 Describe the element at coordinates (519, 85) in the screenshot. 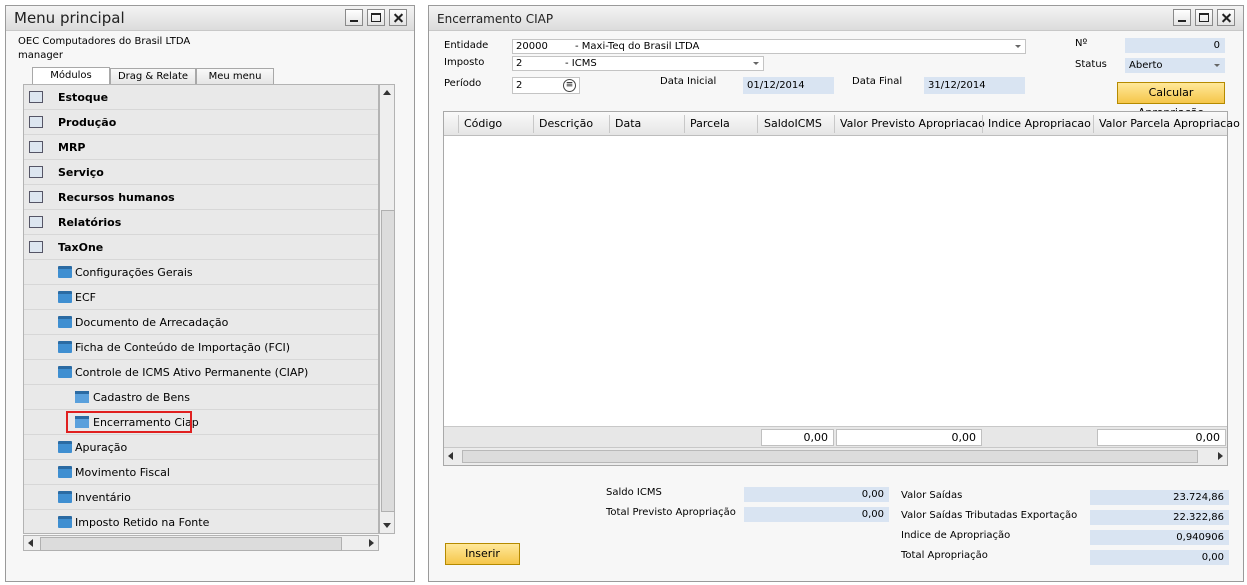

I see `periodo-value: 2` at that location.